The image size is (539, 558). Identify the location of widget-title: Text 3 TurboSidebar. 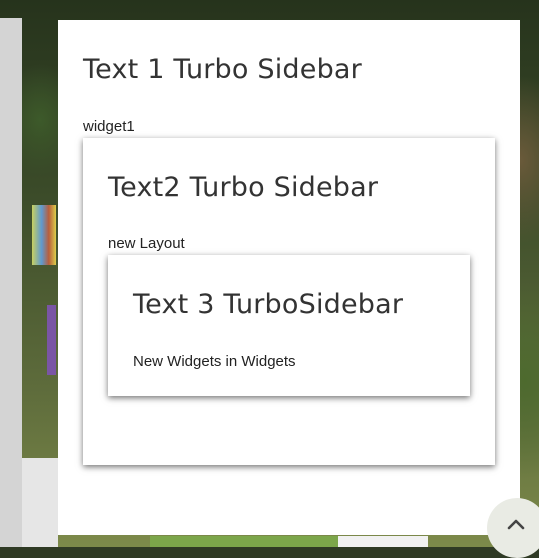
(268, 304).